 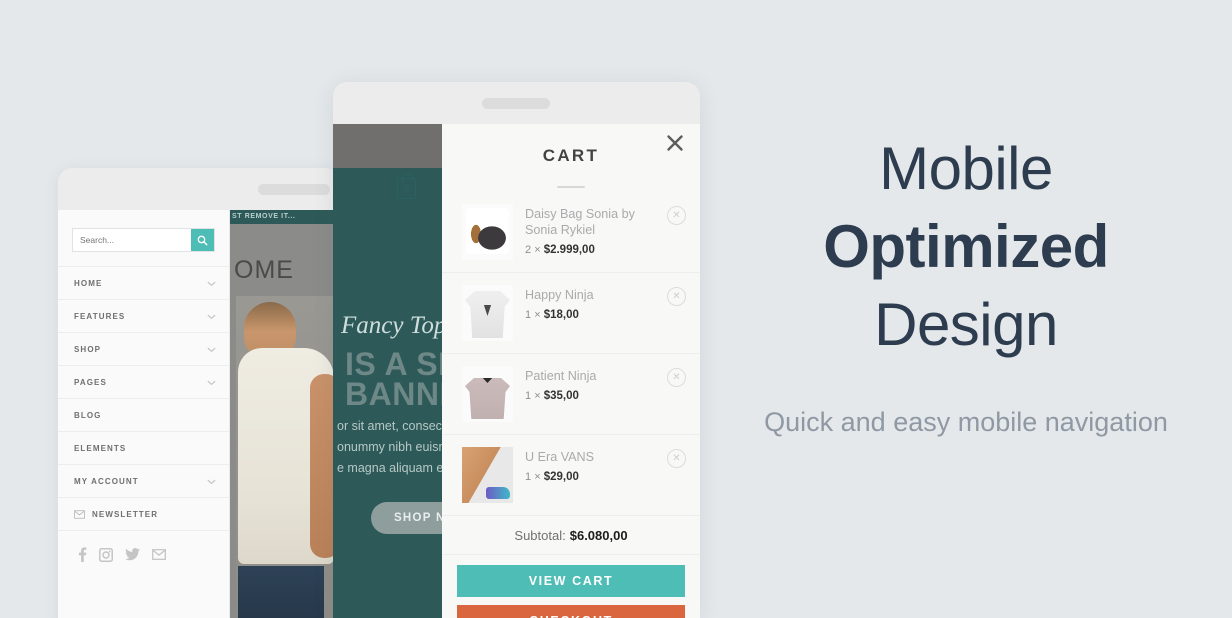 I want to click on cart-item-qty-price: 1 × $29,00, so click(x=596, y=477).